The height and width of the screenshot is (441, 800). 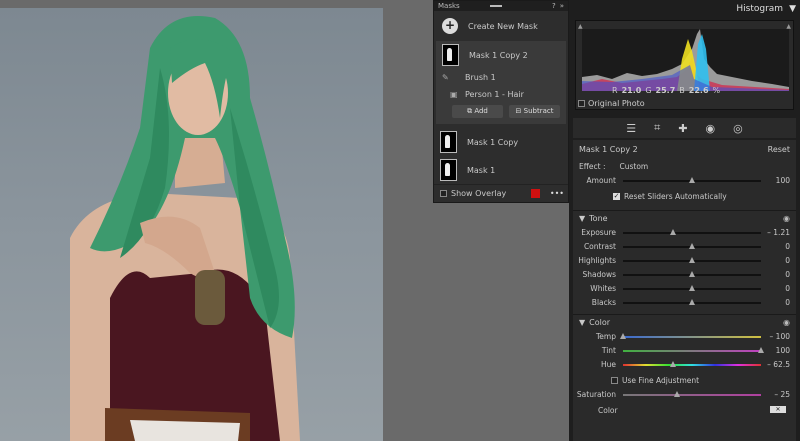 What do you see at coordinates (501, 170) in the screenshot?
I see `mask-item: Mask 1` at bounding box center [501, 170].